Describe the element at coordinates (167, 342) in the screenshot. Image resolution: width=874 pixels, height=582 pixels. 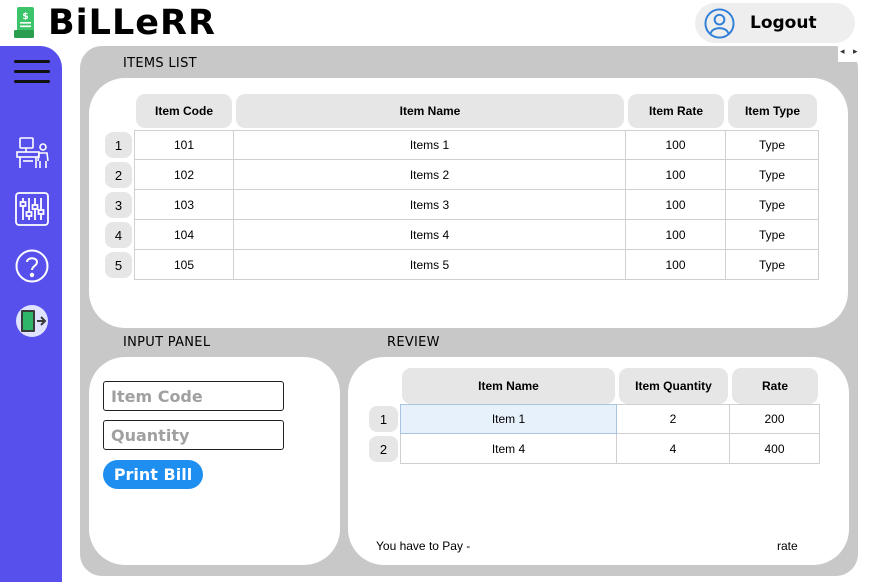
I see `input-panel-title: INPUT PANEL` at that location.